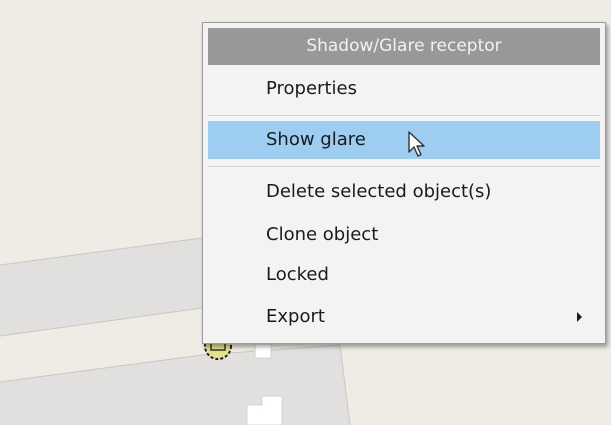 Image resolution: width=611 pixels, height=425 pixels. Describe the element at coordinates (404, 235) in the screenshot. I see `menu-item-clone-object: Clone object` at that location.